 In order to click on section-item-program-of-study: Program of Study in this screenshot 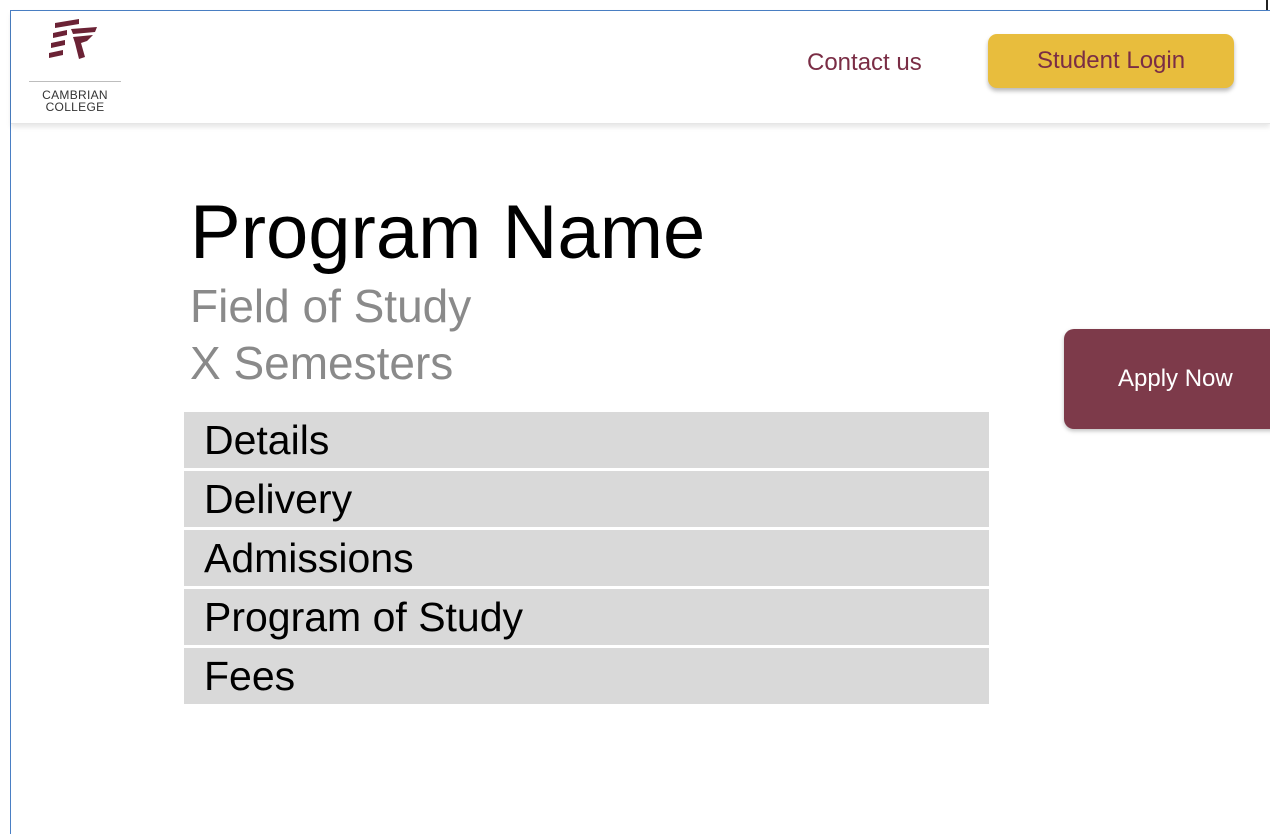, I will do `click(586, 617)`.